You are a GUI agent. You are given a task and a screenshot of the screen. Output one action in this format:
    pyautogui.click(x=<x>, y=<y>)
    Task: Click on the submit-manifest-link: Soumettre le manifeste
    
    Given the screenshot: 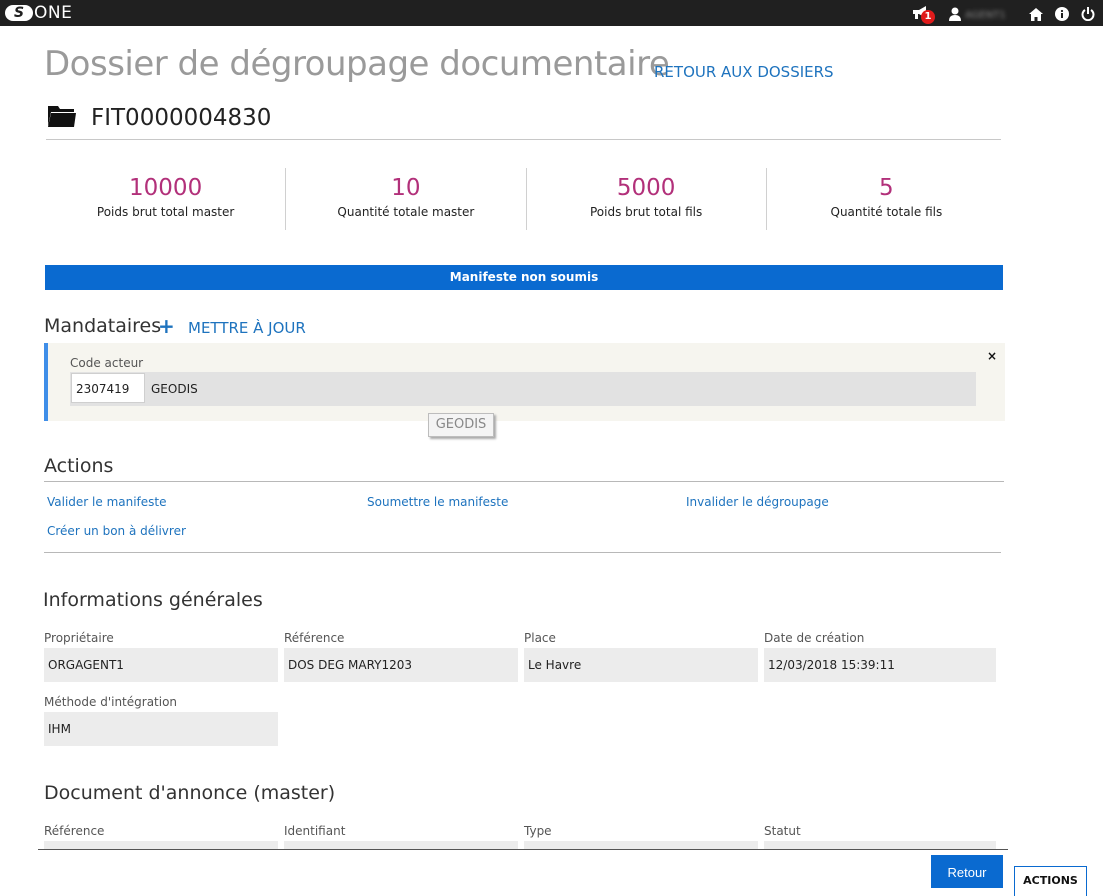 What is the action you would take?
    pyautogui.click(x=437, y=502)
    